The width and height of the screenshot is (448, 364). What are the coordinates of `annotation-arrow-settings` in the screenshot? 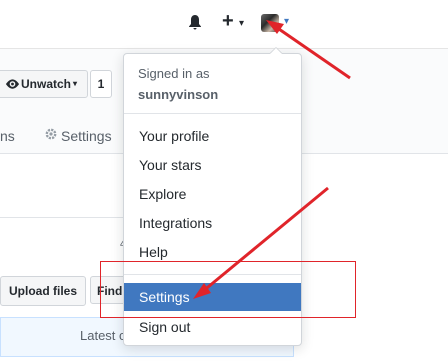 It's located at (261, 242).